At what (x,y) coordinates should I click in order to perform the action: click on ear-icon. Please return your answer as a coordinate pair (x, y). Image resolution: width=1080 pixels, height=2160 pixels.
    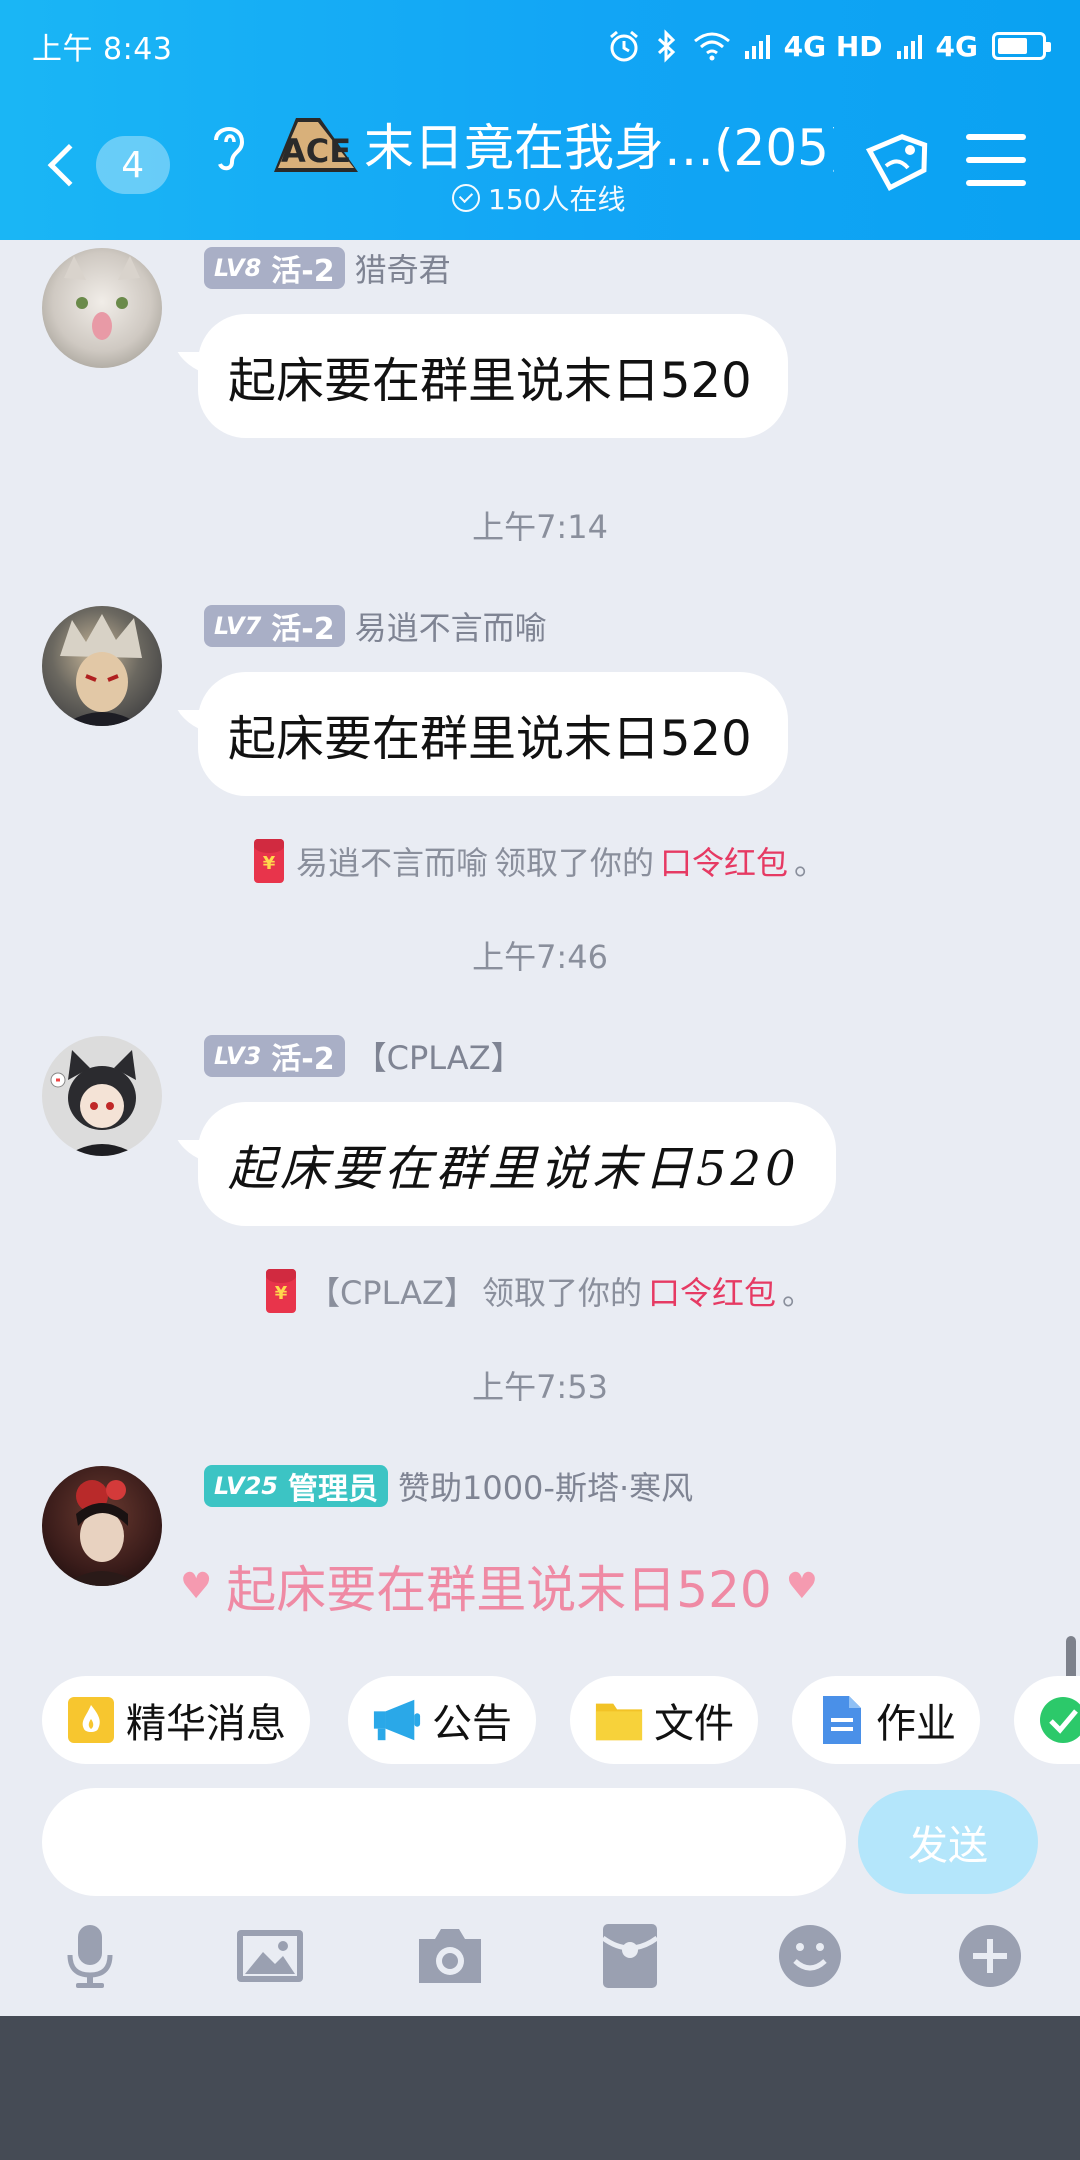
    Looking at the image, I should click on (229, 146).